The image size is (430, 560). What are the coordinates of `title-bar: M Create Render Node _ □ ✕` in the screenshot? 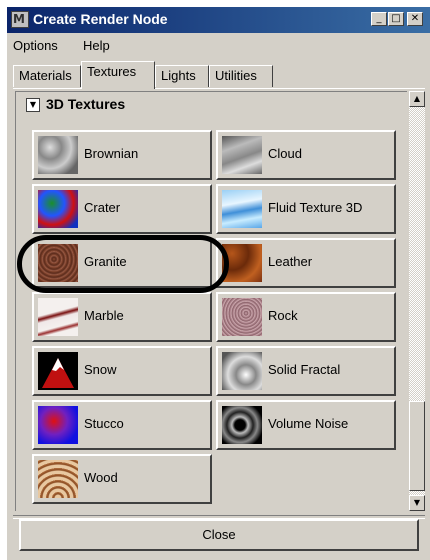 It's located at (218, 20).